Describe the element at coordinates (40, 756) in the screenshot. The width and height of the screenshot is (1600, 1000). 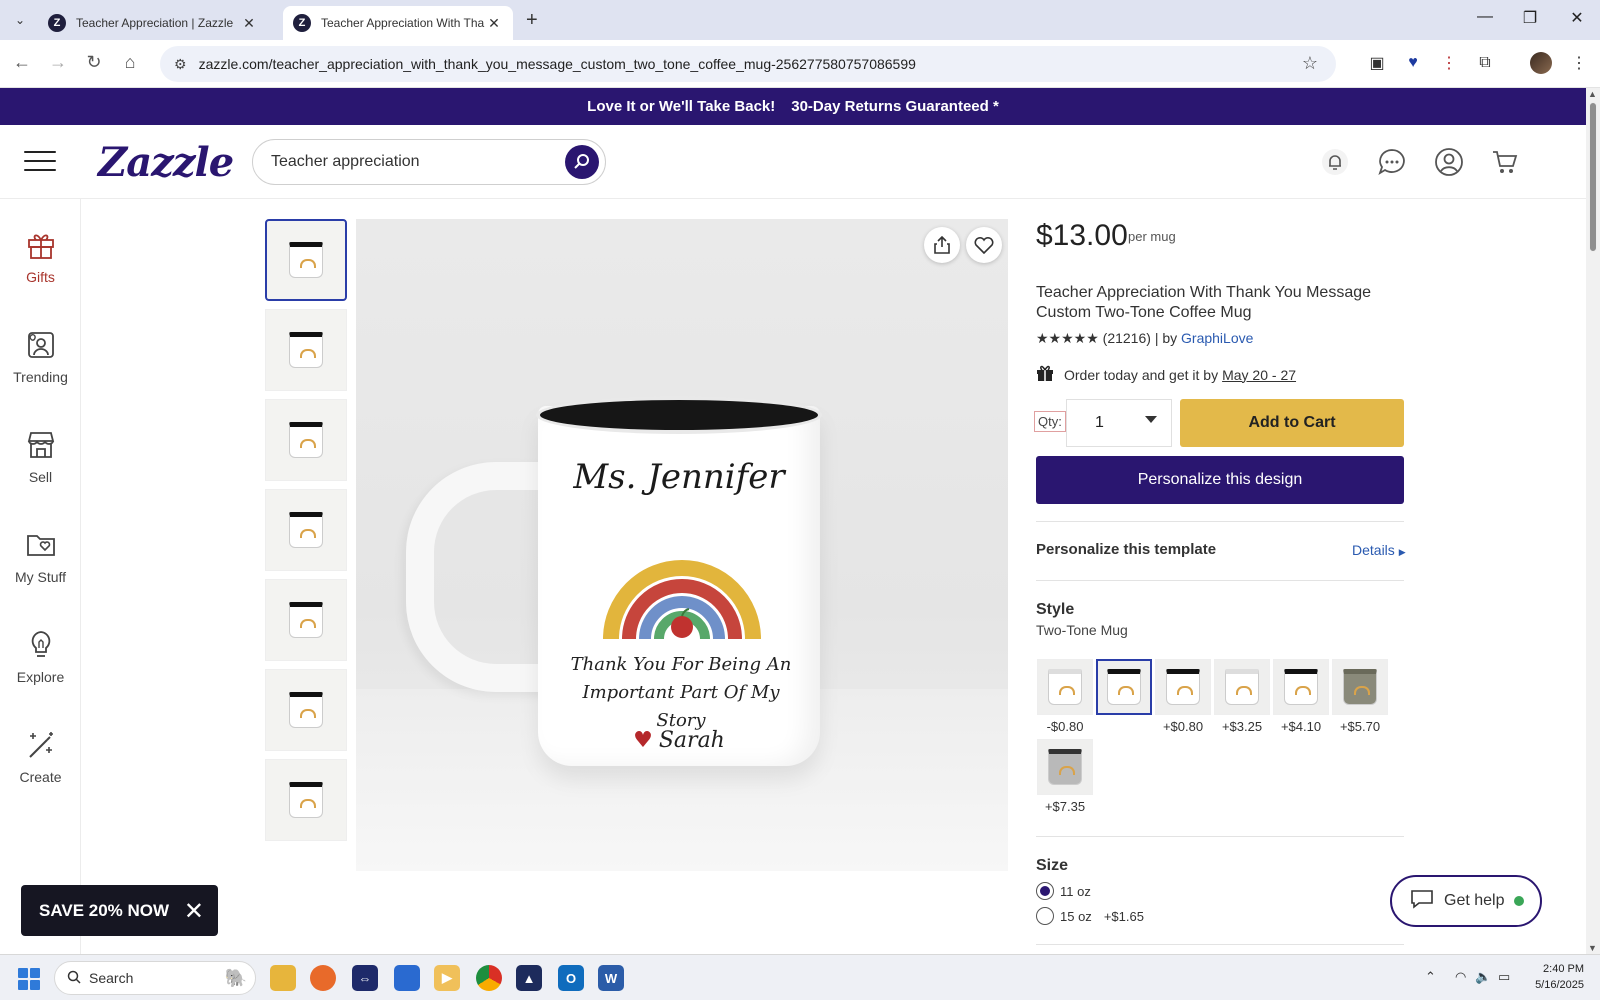
I see `sidenav-item-create: Create` at that location.